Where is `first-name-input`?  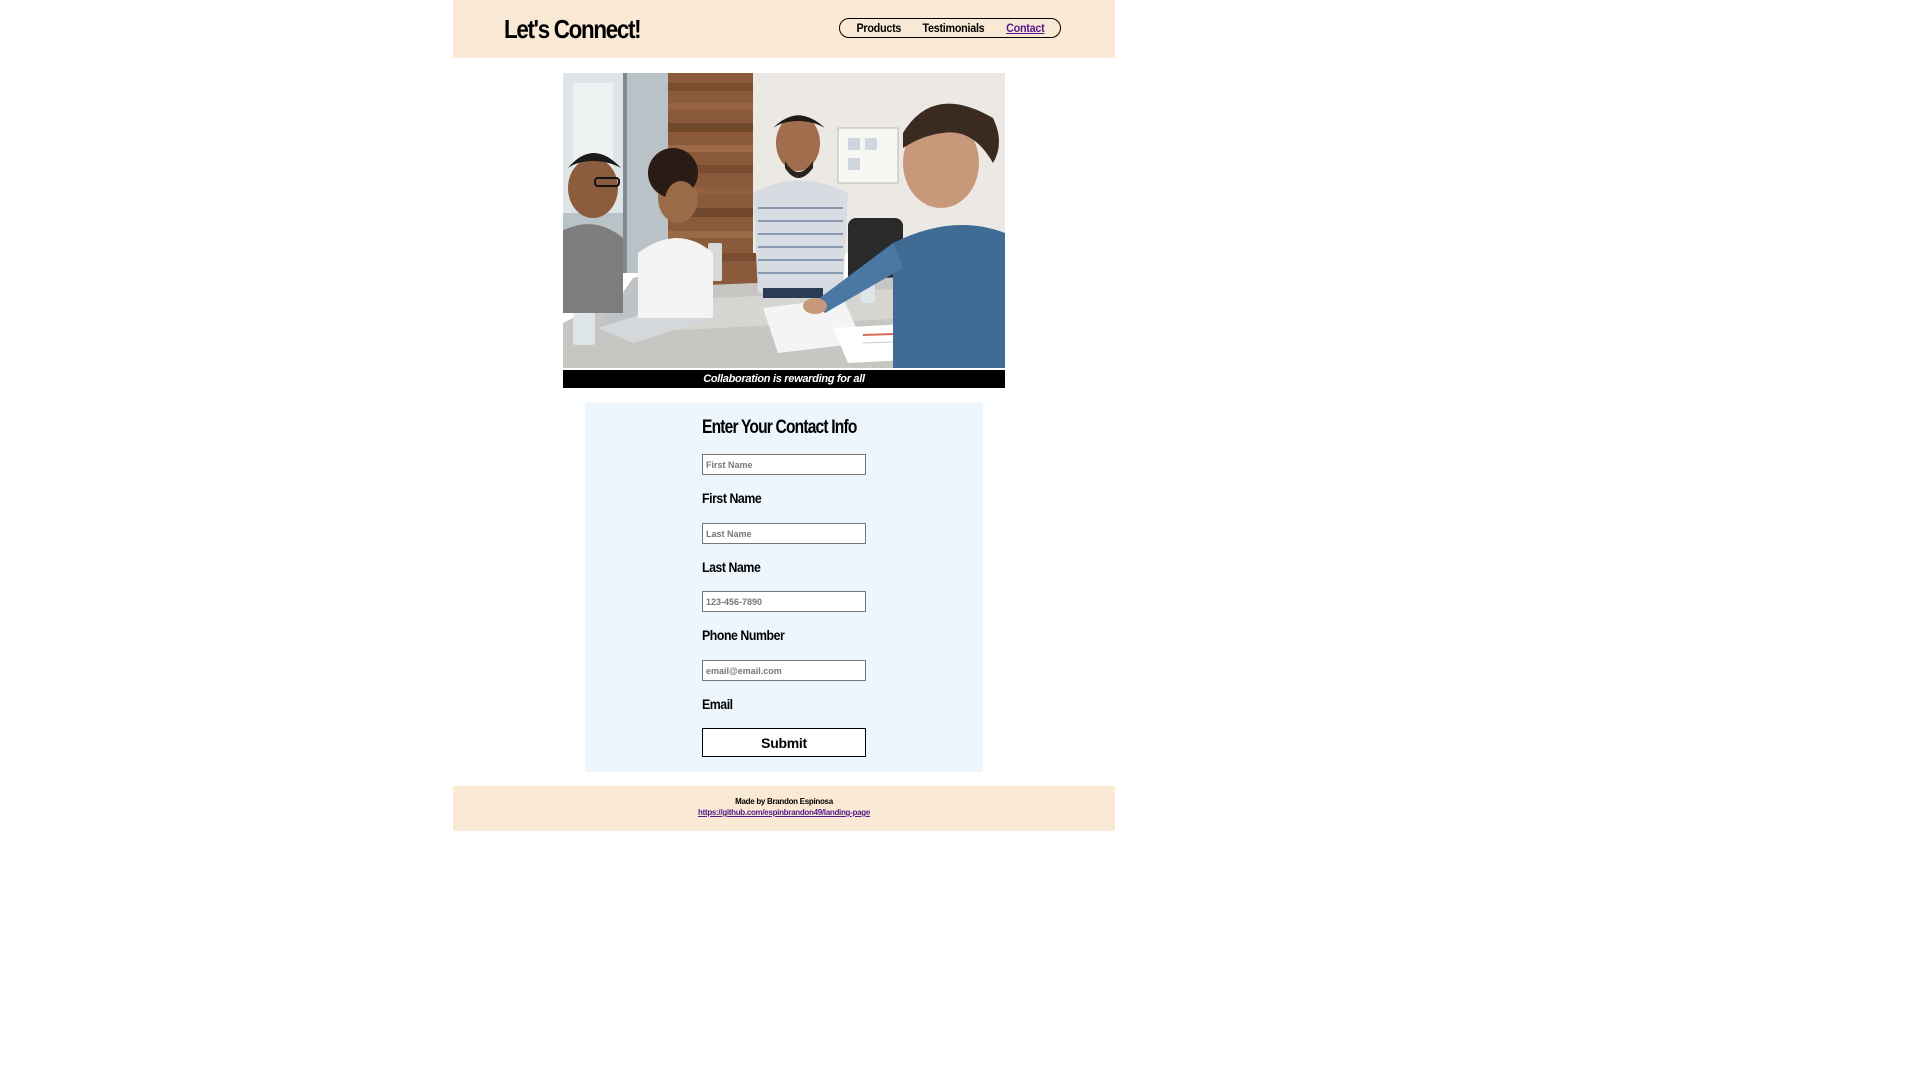 first-name-input is located at coordinates (784, 464).